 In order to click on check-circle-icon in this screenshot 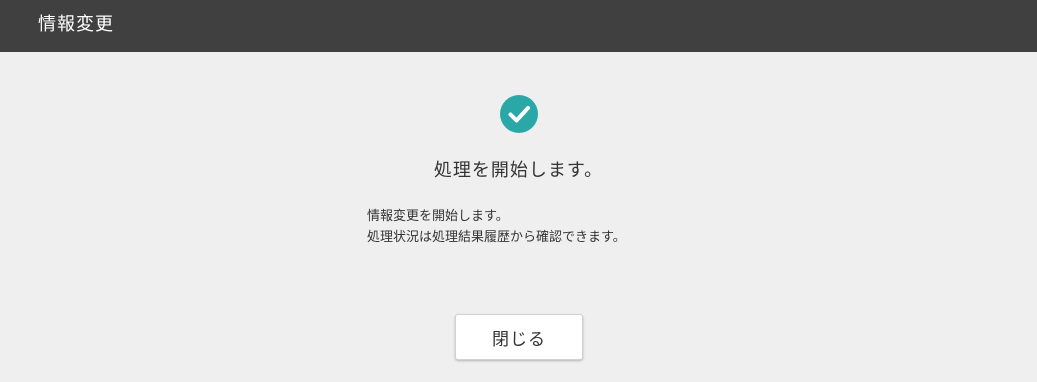, I will do `click(519, 114)`.